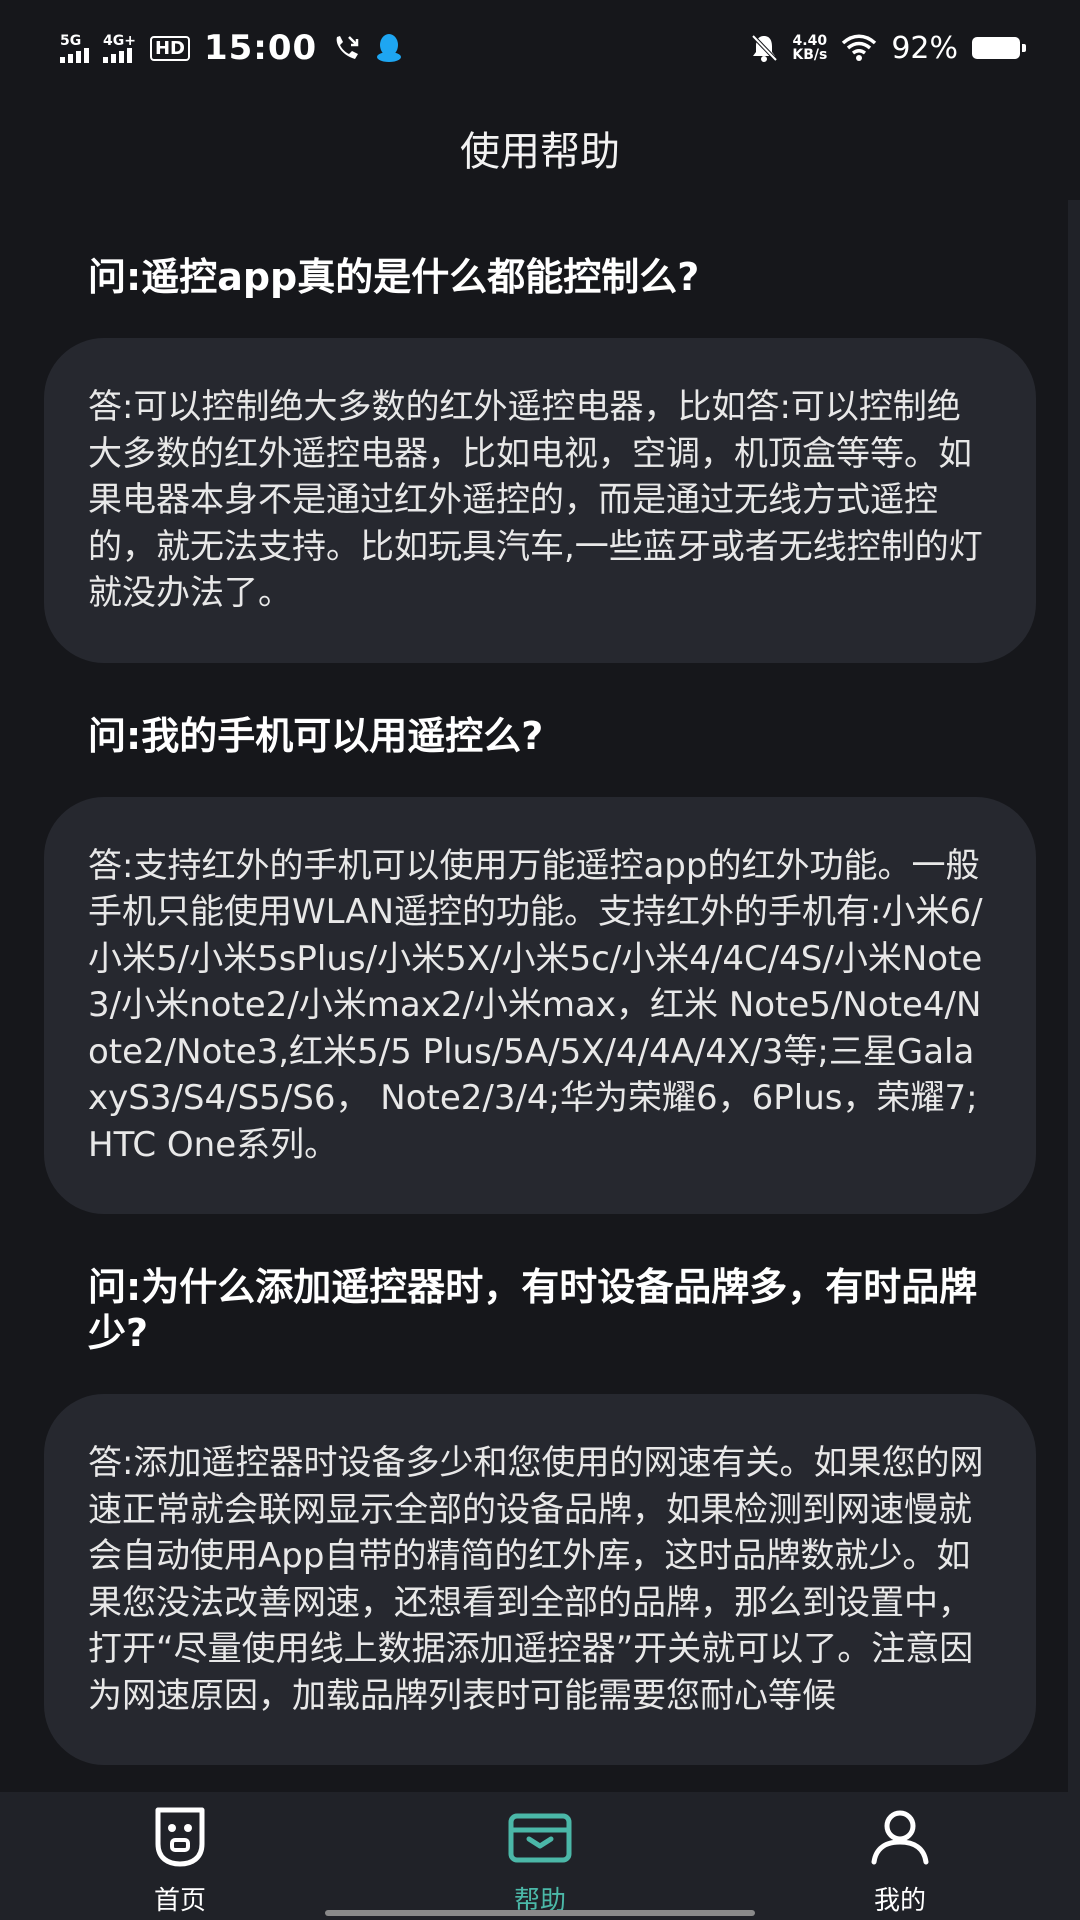  What do you see at coordinates (389, 48) in the screenshot?
I see `qq-icon` at bounding box center [389, 48].